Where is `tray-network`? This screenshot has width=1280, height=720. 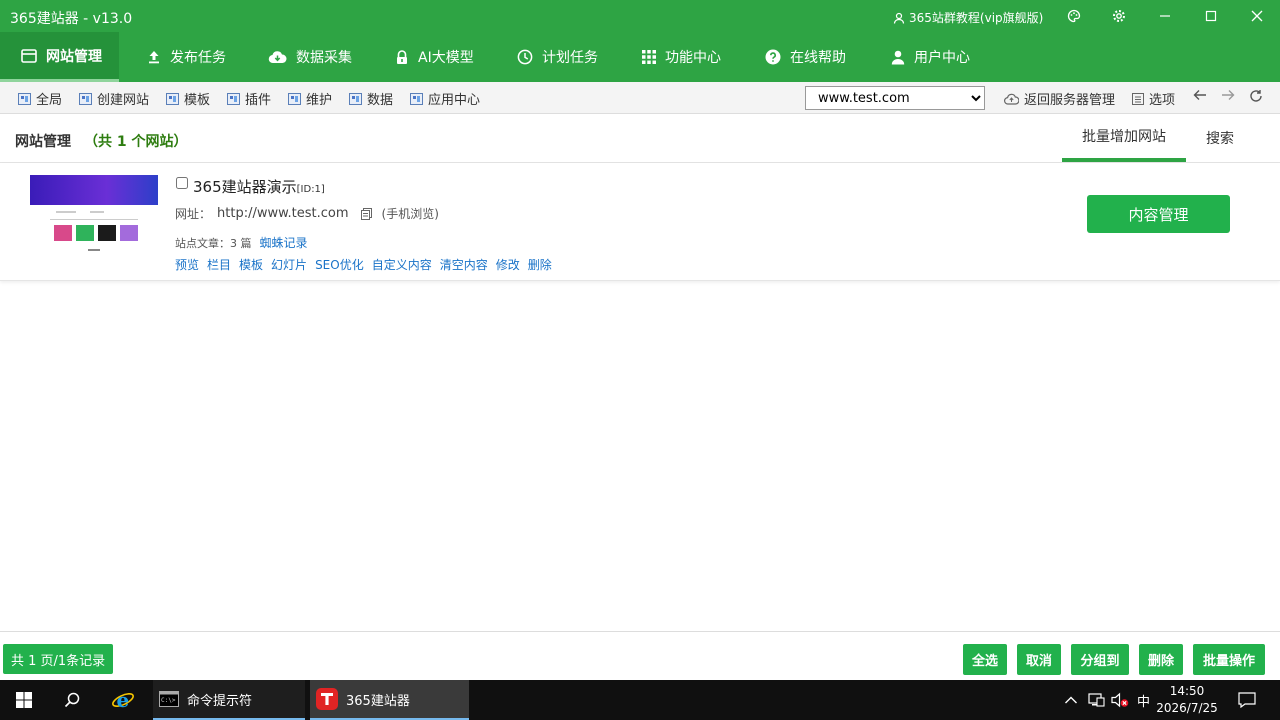
tray-network is located at coordinates (1096, 700).